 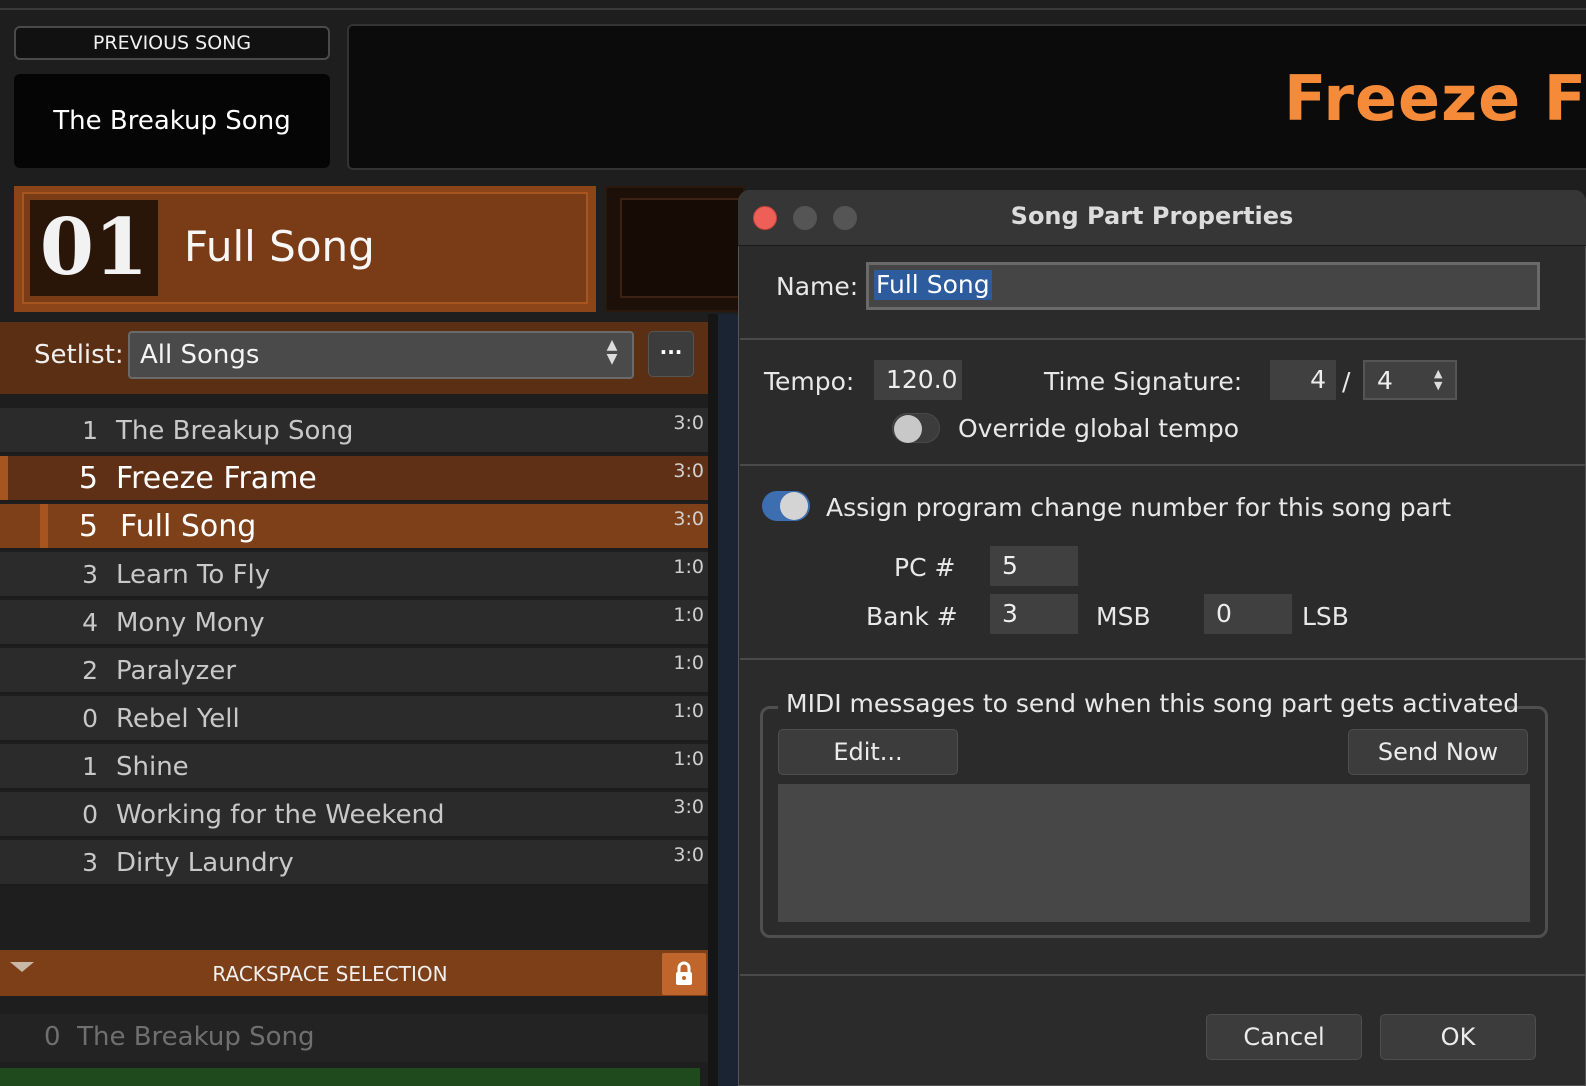 I want to click on current-song-title: Freeze Fra, so click(x=1435, y=98).